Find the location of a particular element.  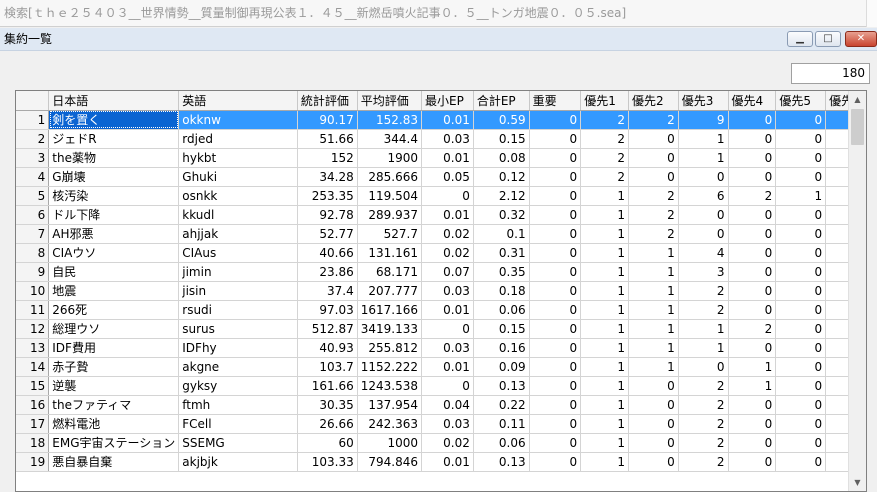

column-header: 合計EP is located at coordinates (501, 101).